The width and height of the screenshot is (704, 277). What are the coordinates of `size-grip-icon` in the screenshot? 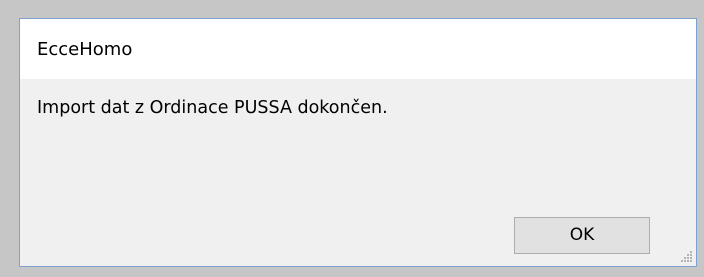 It's located at (686, 256).